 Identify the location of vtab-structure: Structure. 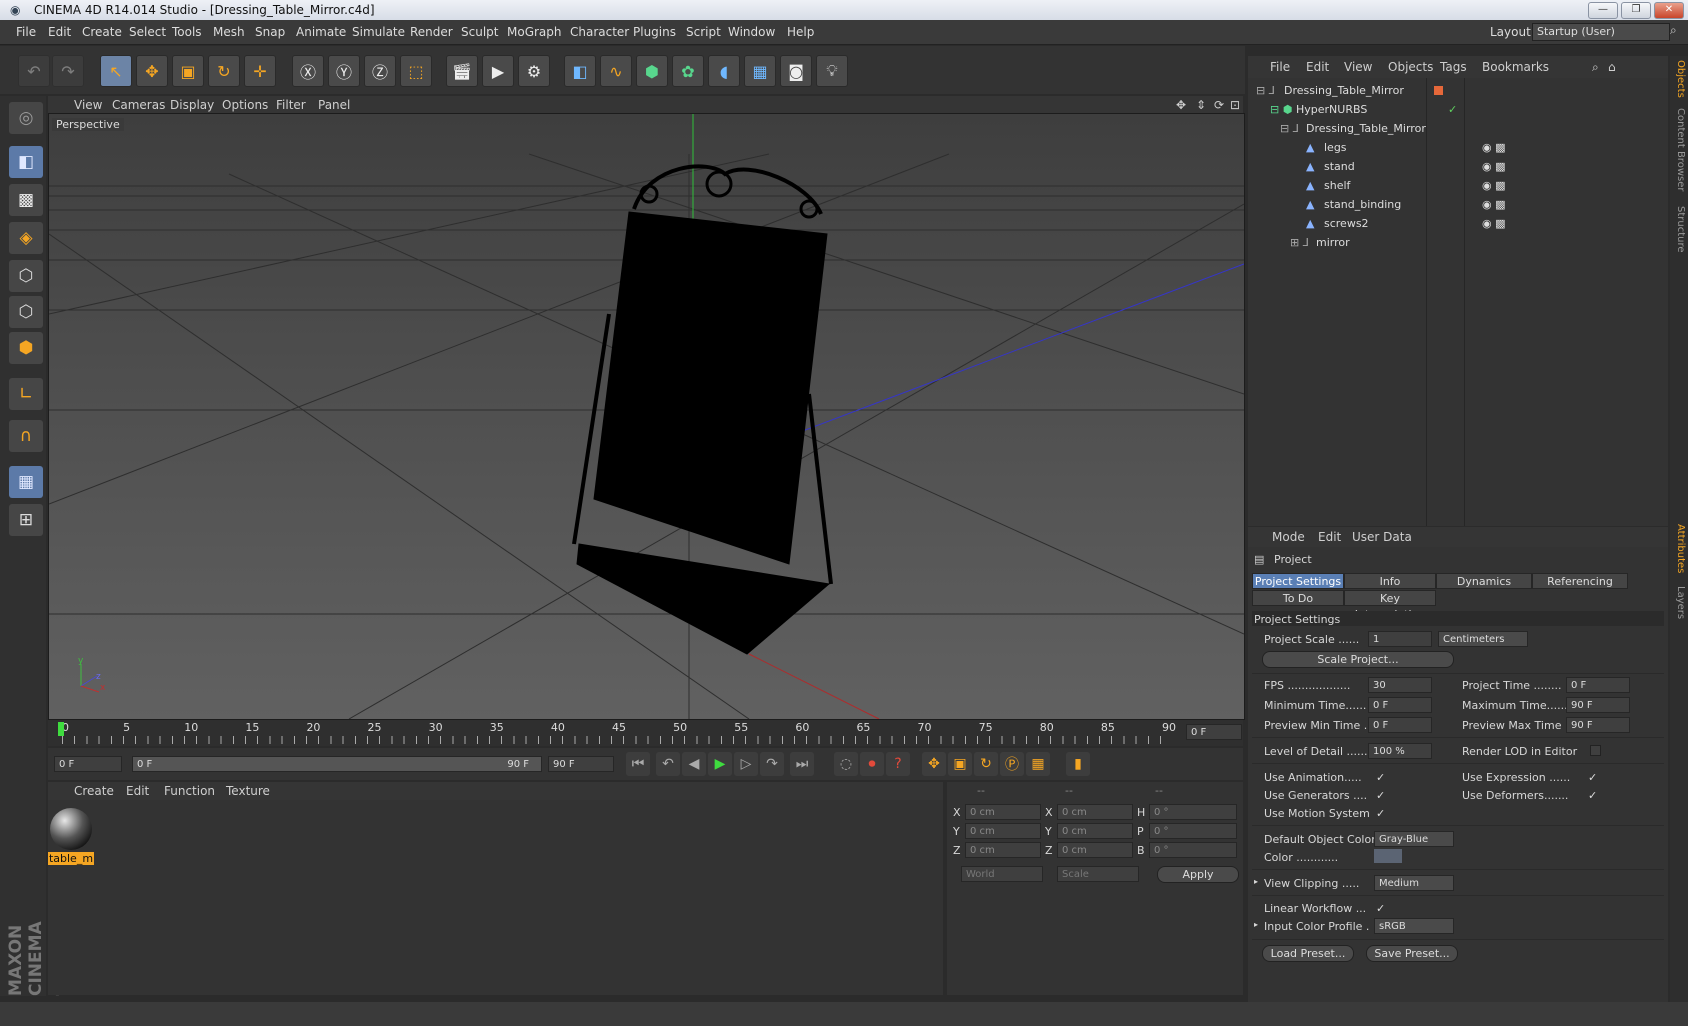
(1680, 229).